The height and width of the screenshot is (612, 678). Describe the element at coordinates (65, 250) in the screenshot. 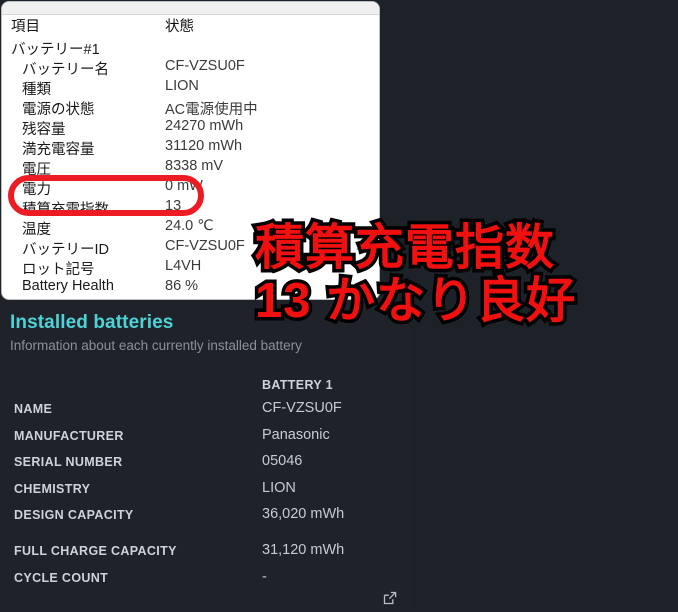

I see `item-key: バッテリーID` at that location.